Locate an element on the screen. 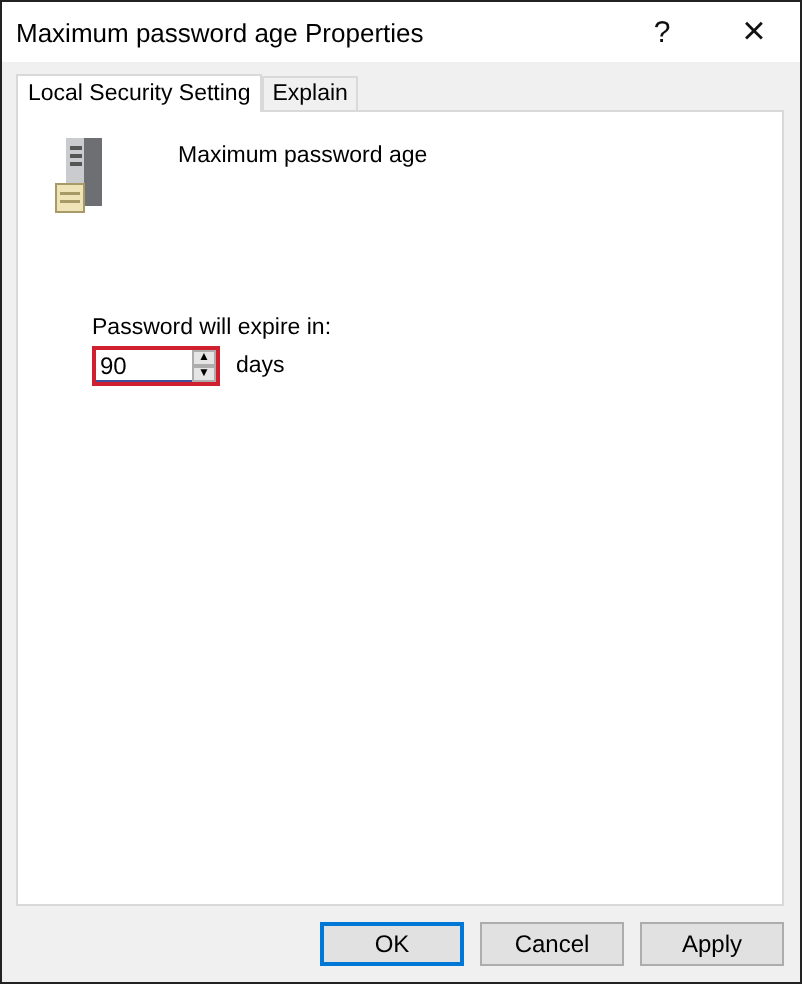 Image resolution: width=802 pixels, height=984 pixels. window-title: Maximum password age Properties is located at coordinates (221, 32).